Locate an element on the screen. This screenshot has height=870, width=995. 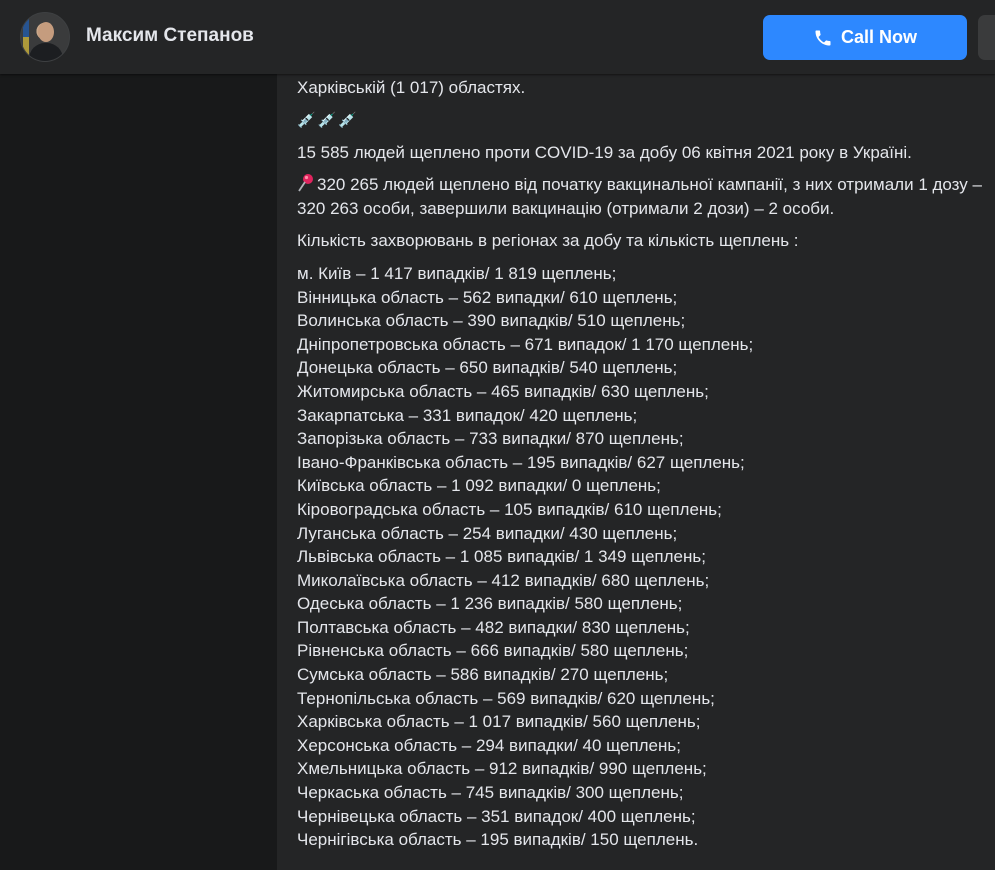
intro-line: Харківській (1 017) областях. is located at coordinates (411, 87).